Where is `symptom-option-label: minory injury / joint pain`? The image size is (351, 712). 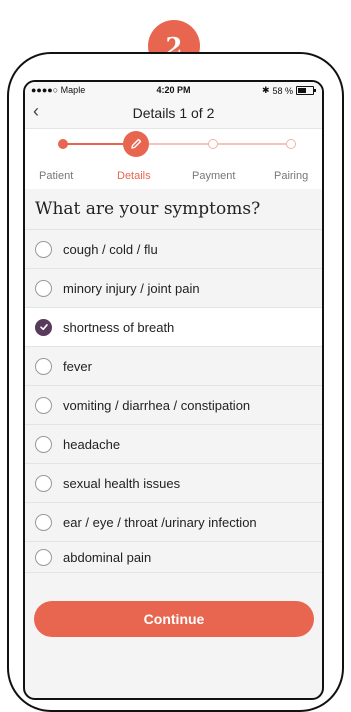
symptom-option-label: minory injury / joint pain is located at coordinates (131, 288).